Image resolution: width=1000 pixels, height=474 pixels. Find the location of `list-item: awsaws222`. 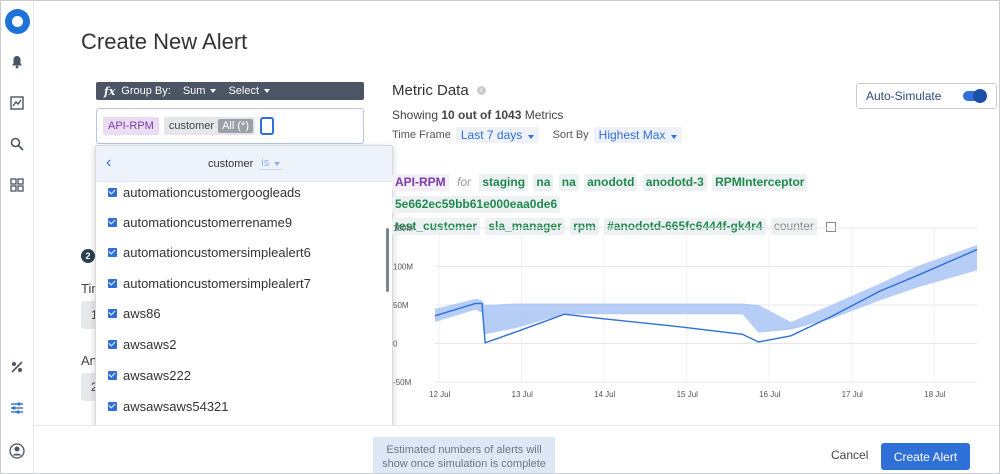

list-item: awsaws222 is located at coordinates (149, 375).